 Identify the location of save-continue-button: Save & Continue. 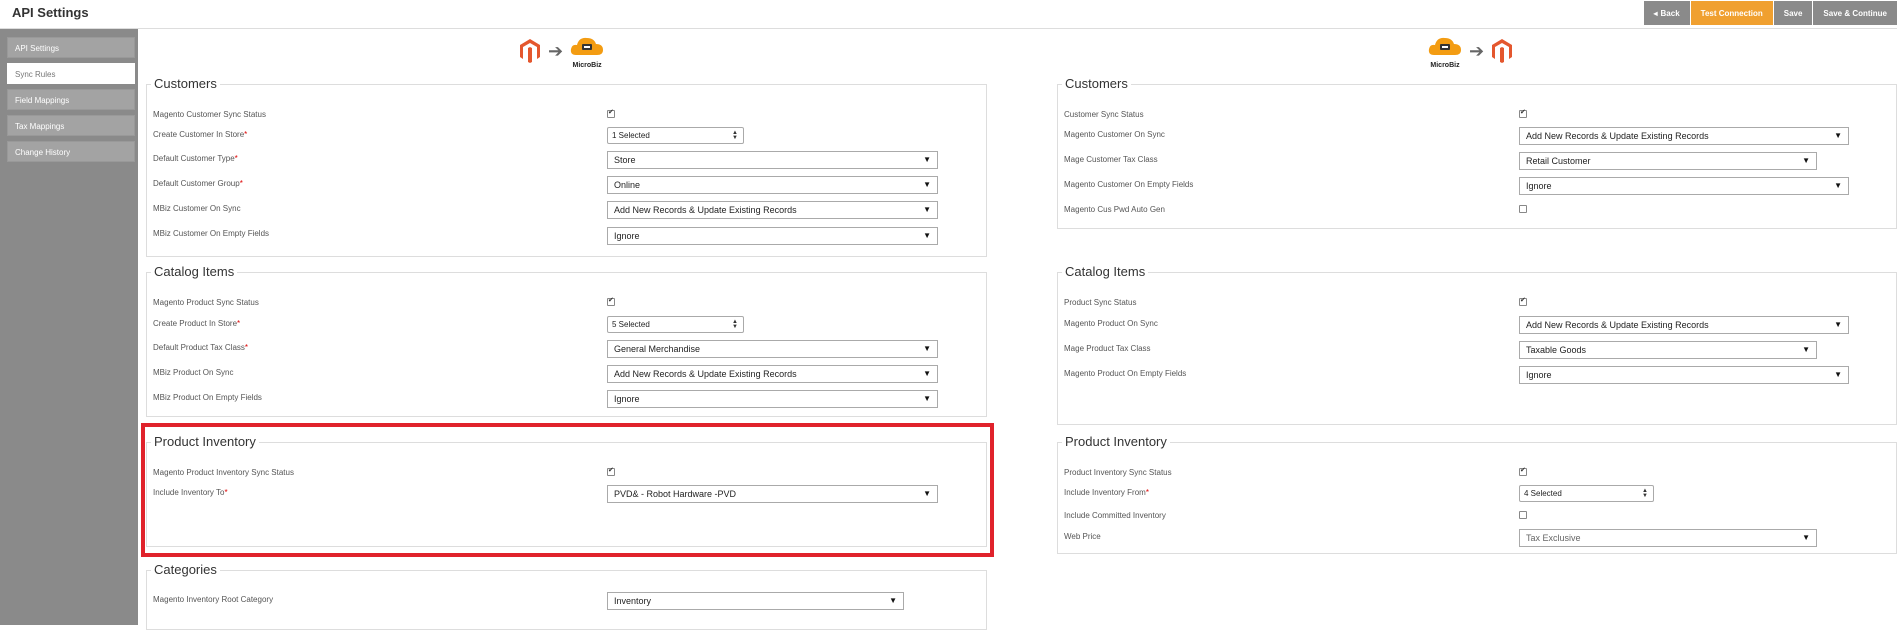
(1854, 13).